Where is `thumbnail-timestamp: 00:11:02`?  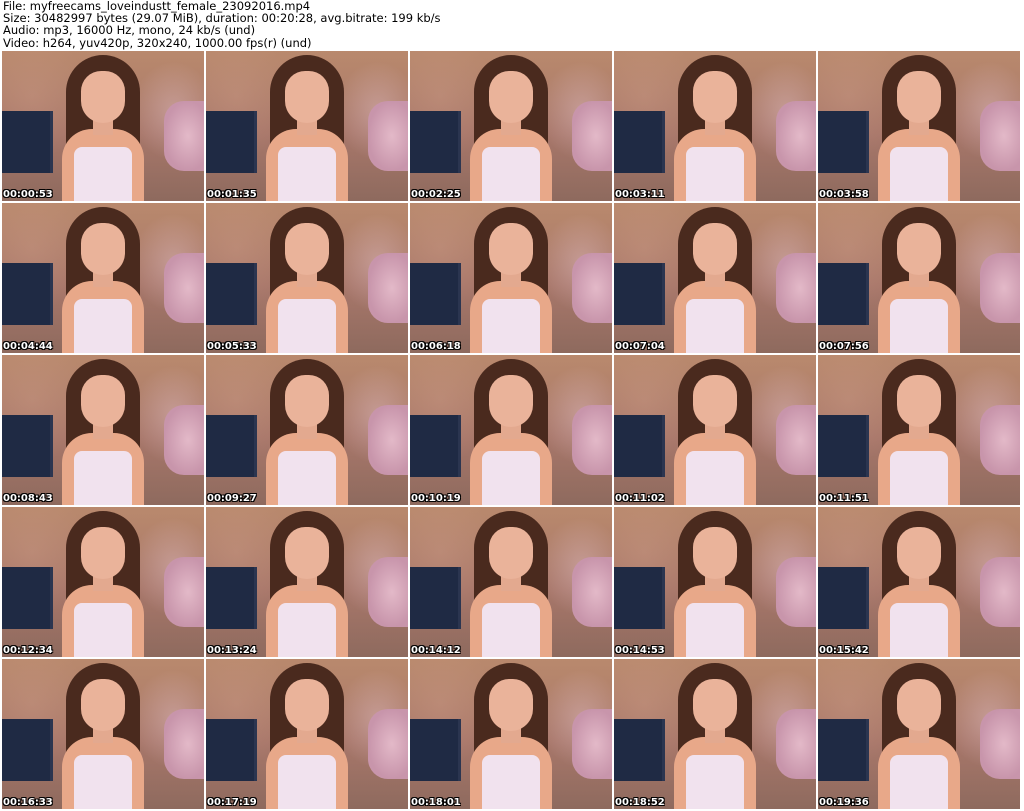 thumbnail-timestamp: 00:11:02 is located at coordinates (640, 498).